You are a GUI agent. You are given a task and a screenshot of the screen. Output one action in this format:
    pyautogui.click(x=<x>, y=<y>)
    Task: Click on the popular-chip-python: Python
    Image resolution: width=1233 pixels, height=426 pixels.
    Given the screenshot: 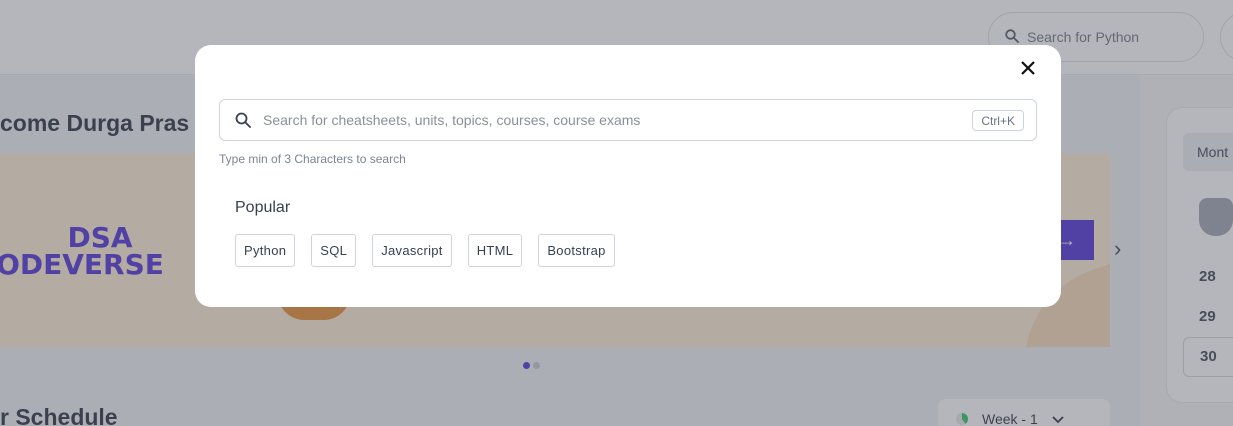 What is the action you would take?
    pyautogui.click(x=265, y=250)
    